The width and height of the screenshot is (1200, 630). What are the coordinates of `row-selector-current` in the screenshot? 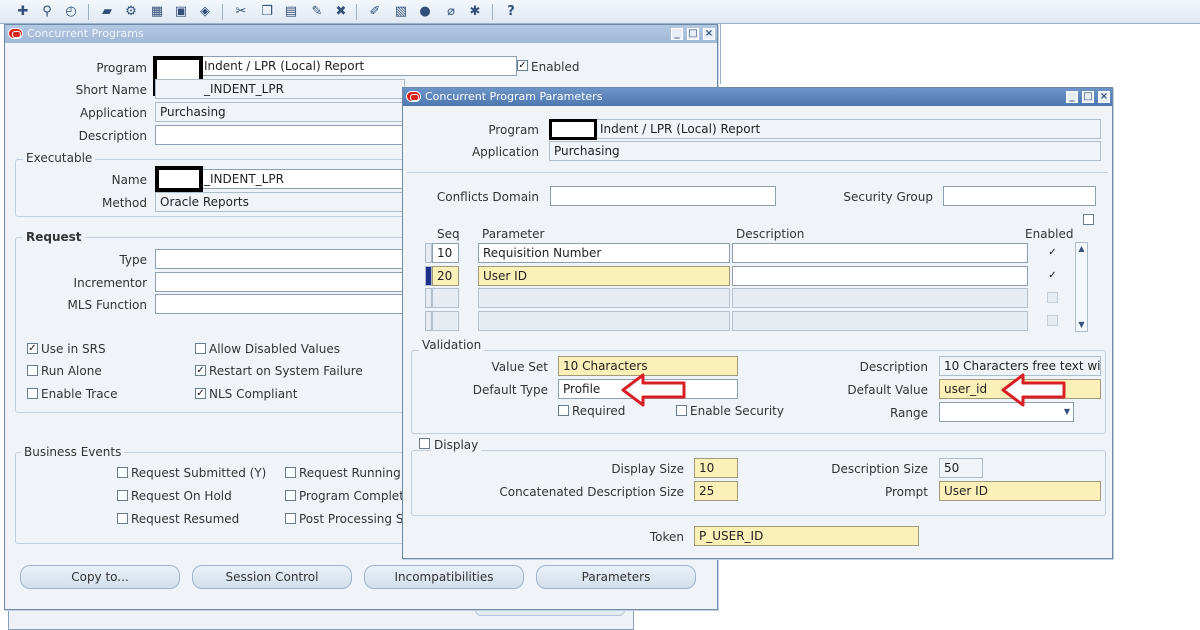 It's located at (428, 276).